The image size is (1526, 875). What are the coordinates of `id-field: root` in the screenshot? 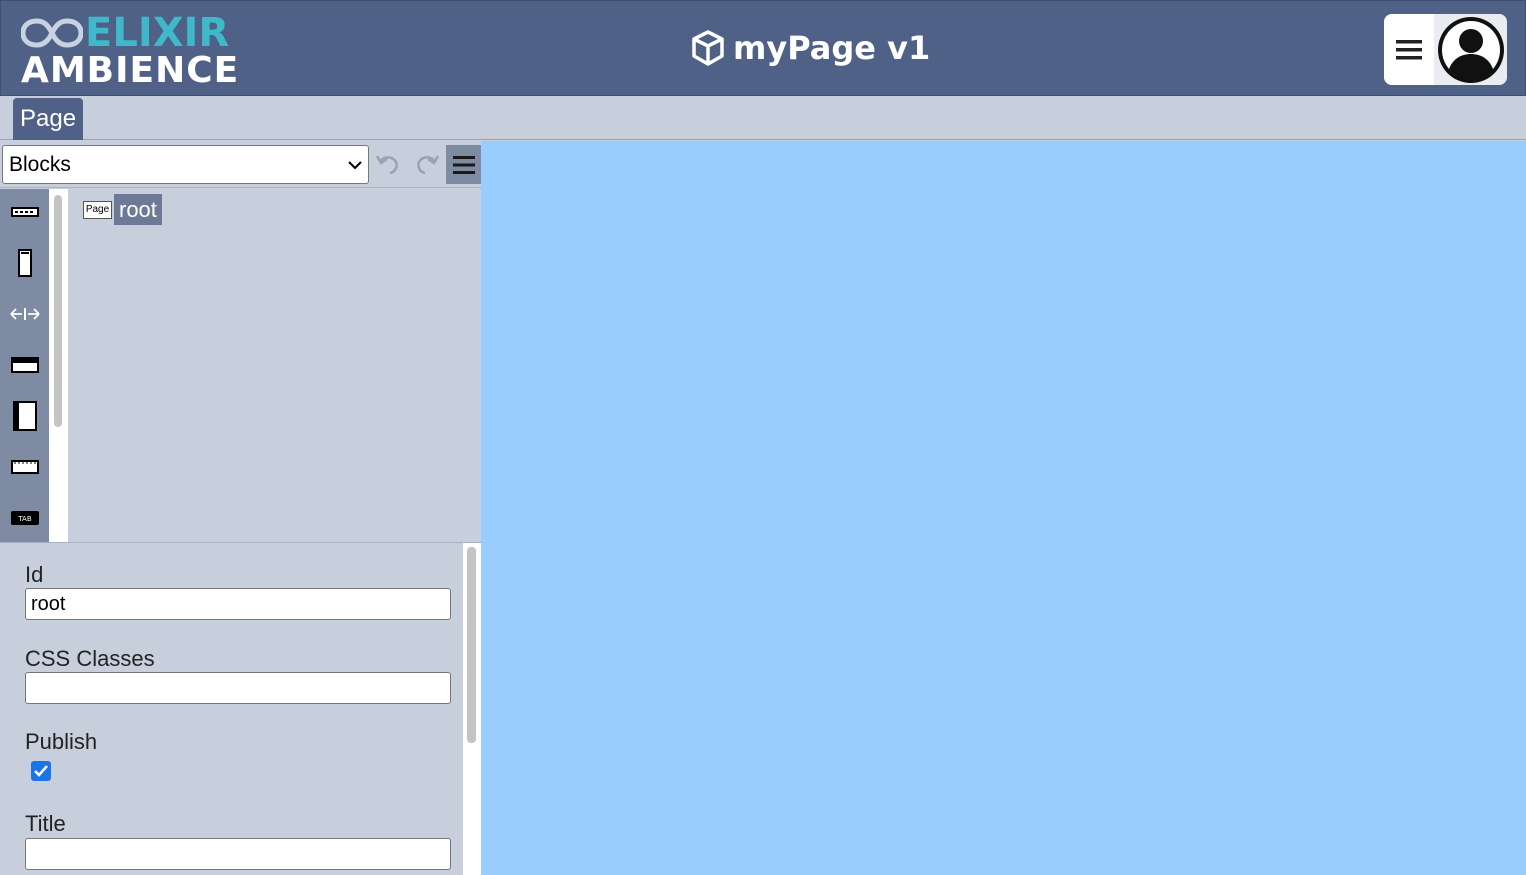 It's located at (238, 604).